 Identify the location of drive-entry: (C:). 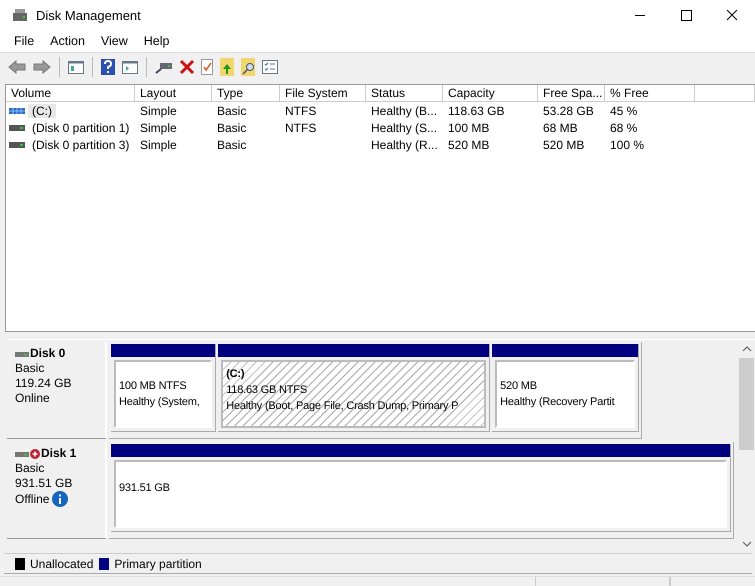
(42, 111).